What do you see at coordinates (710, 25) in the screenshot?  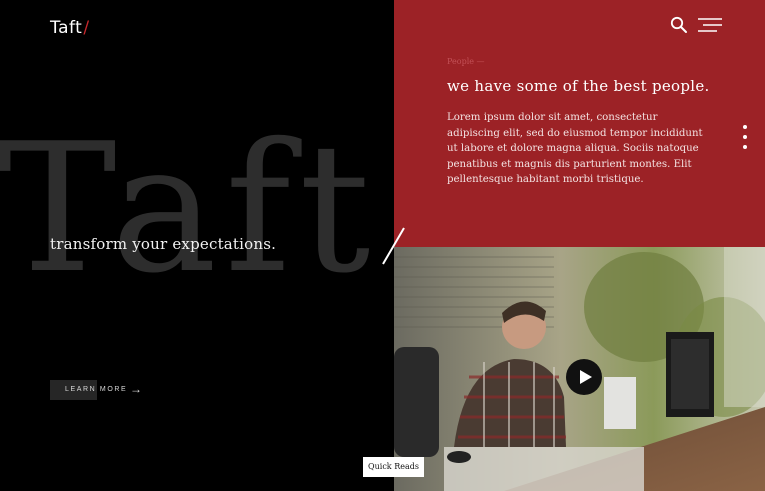 I see `hamburger-menu-icon` at bounding box center [710, 25].